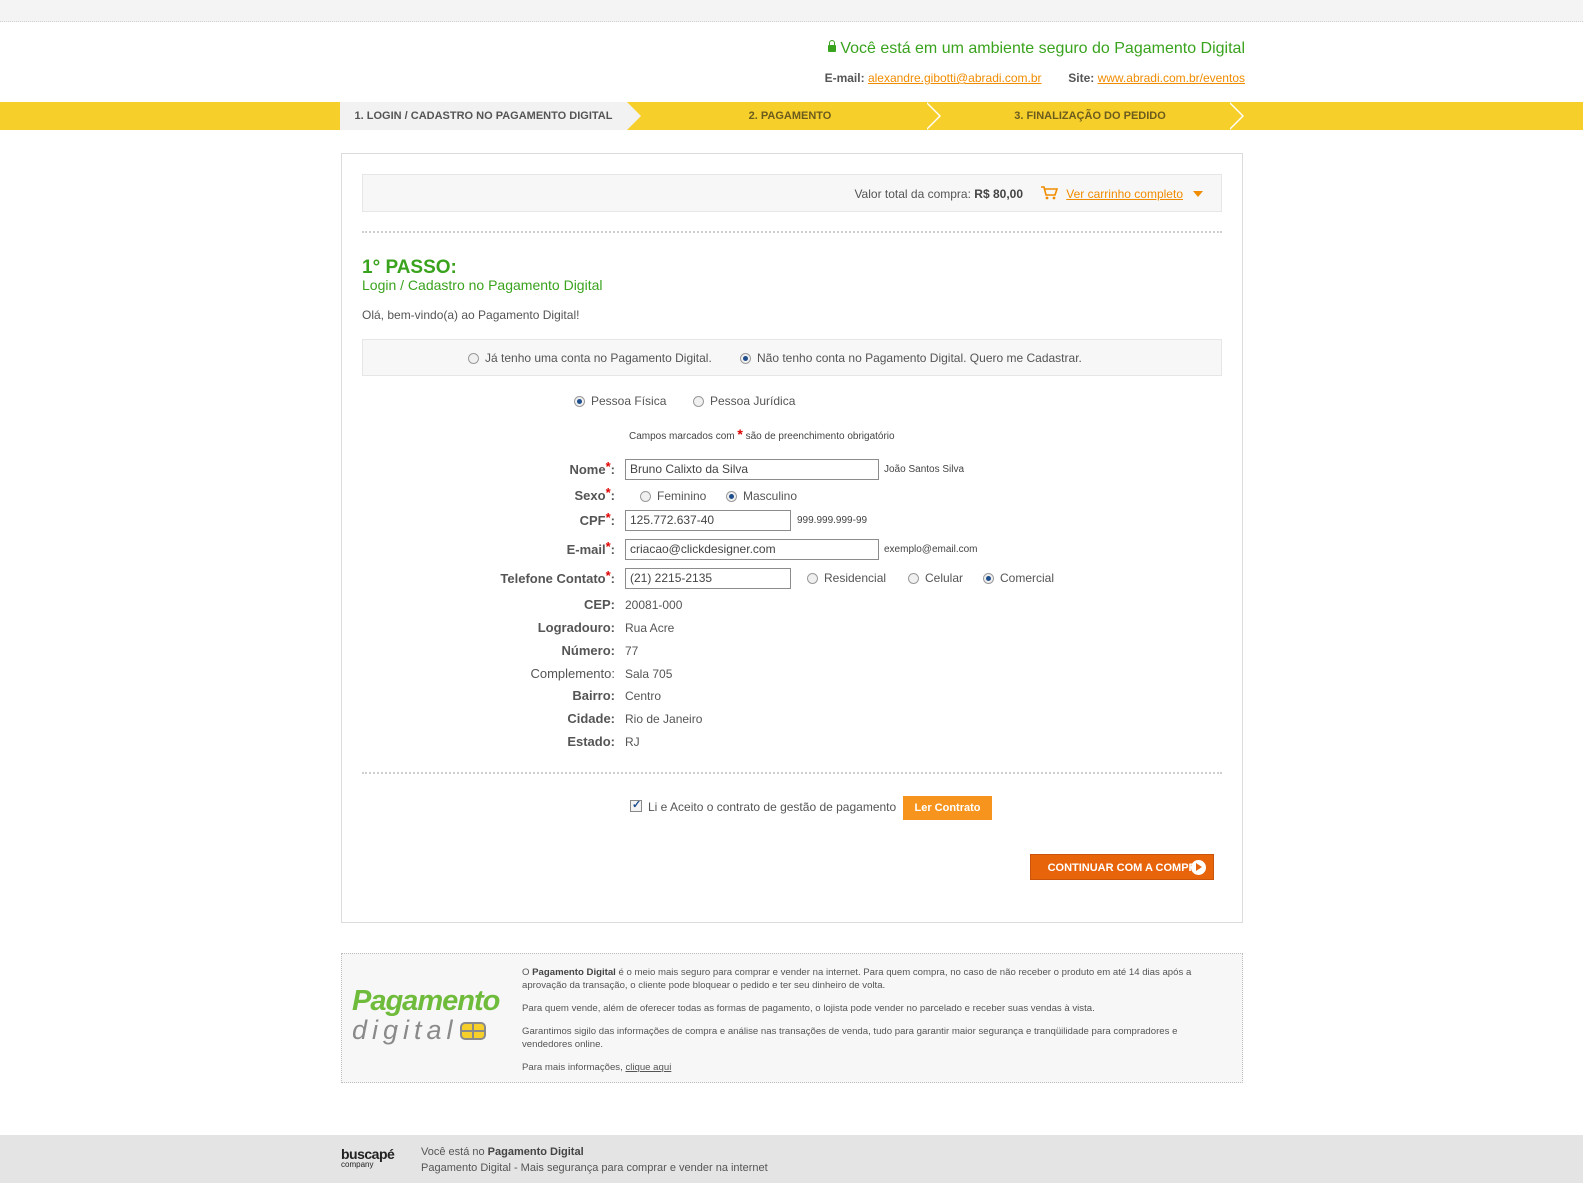 This screenshot has width=1583, height=1183. I want to click on footer-line1-brand: Pagamento Digital, so click(535, 1152).